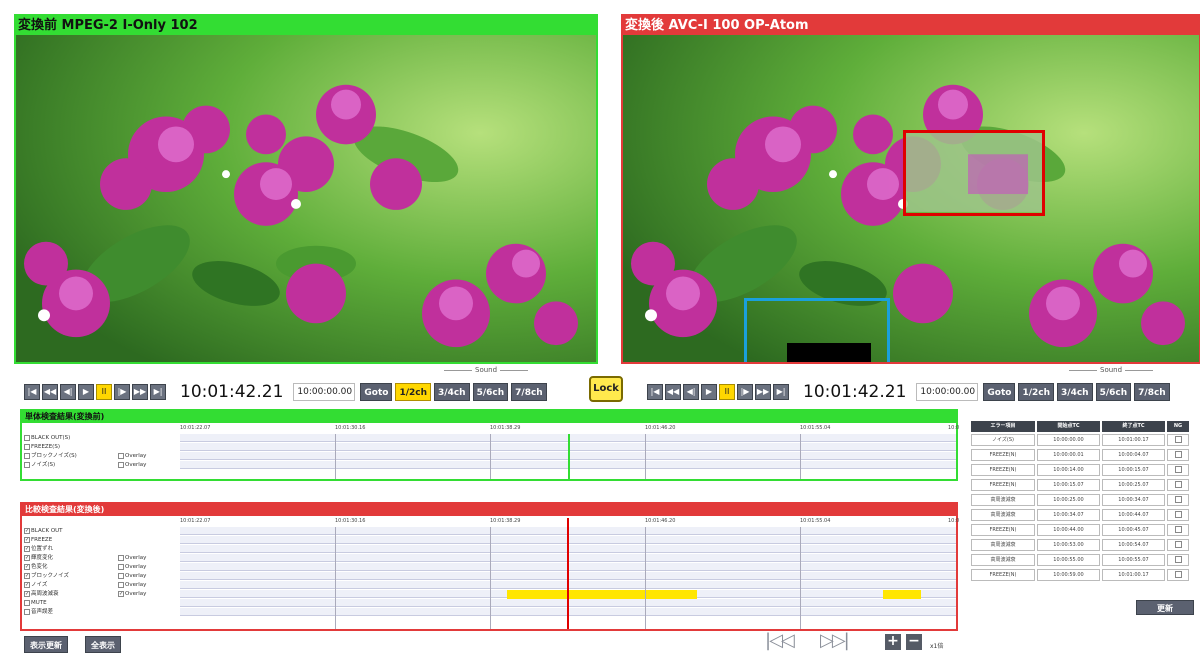 Image resolution: width=1200 pixels, height=657 pixels. What do you see at coordinates (893, 642) in the screenshot?
I see `zoom-in-icon: +` at bounding box center [893, 642].